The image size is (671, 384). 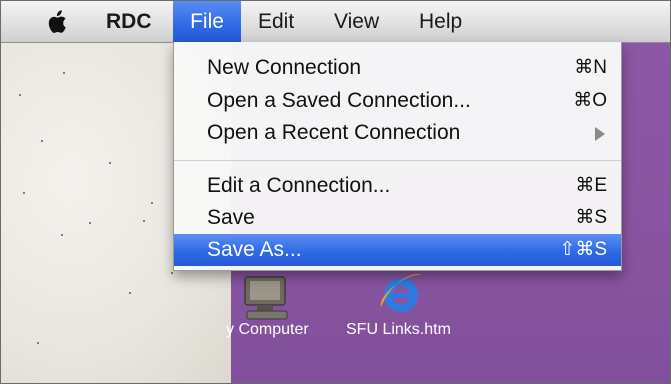 What do you see at coordinates (284, 67) in the screenshot?
I see `menu-item-label: New Connection` at bounding box center [284, 67].